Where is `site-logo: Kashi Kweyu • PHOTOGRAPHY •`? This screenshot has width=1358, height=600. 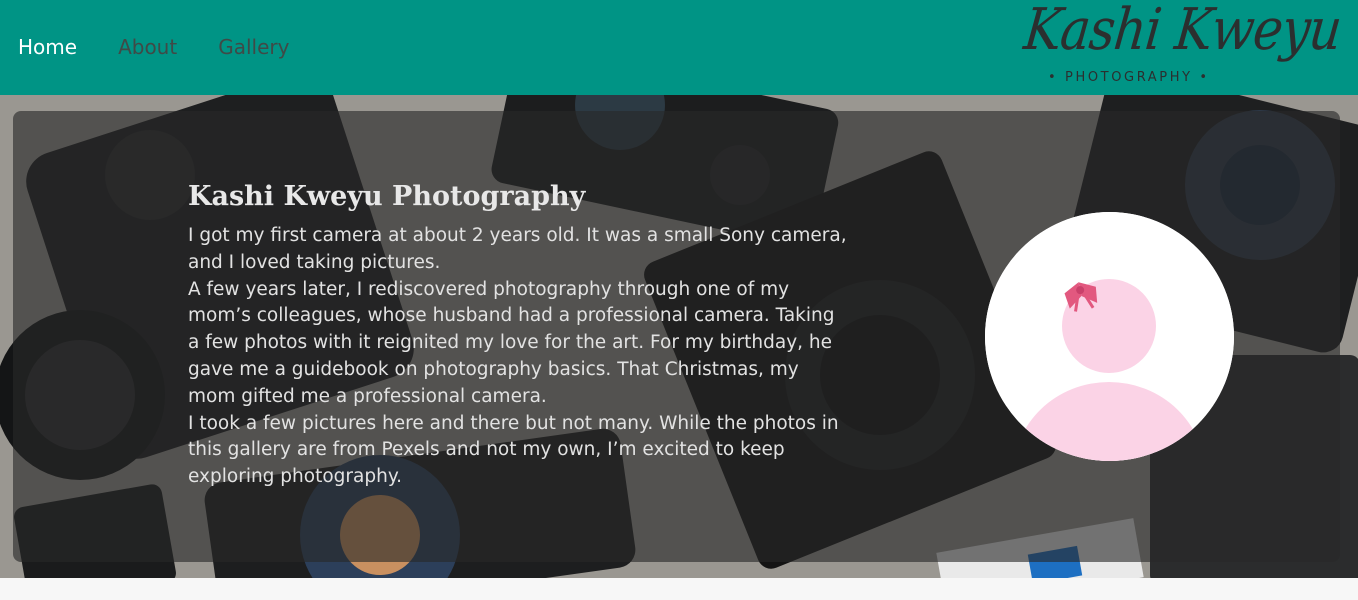
site-logo: Kashi Kweyu • PHOTOGRAPHY • is located at coordinates (1182, 46).